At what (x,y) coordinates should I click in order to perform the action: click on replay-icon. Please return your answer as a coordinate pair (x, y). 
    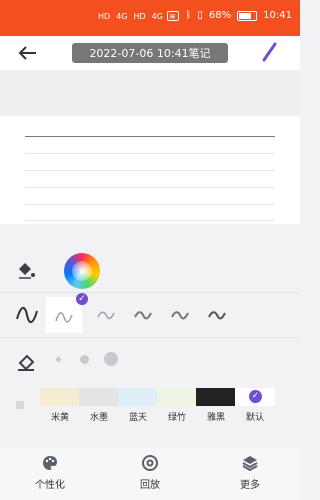
    Looking at the image, I should click on (150, 463).